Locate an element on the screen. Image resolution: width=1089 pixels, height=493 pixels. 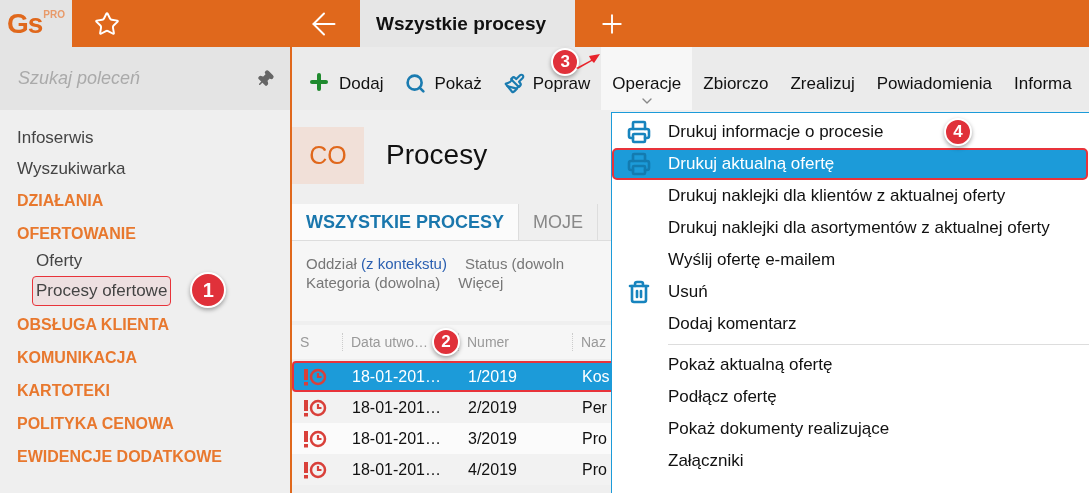
pointer-arrow is located at coordinates (588, 61).